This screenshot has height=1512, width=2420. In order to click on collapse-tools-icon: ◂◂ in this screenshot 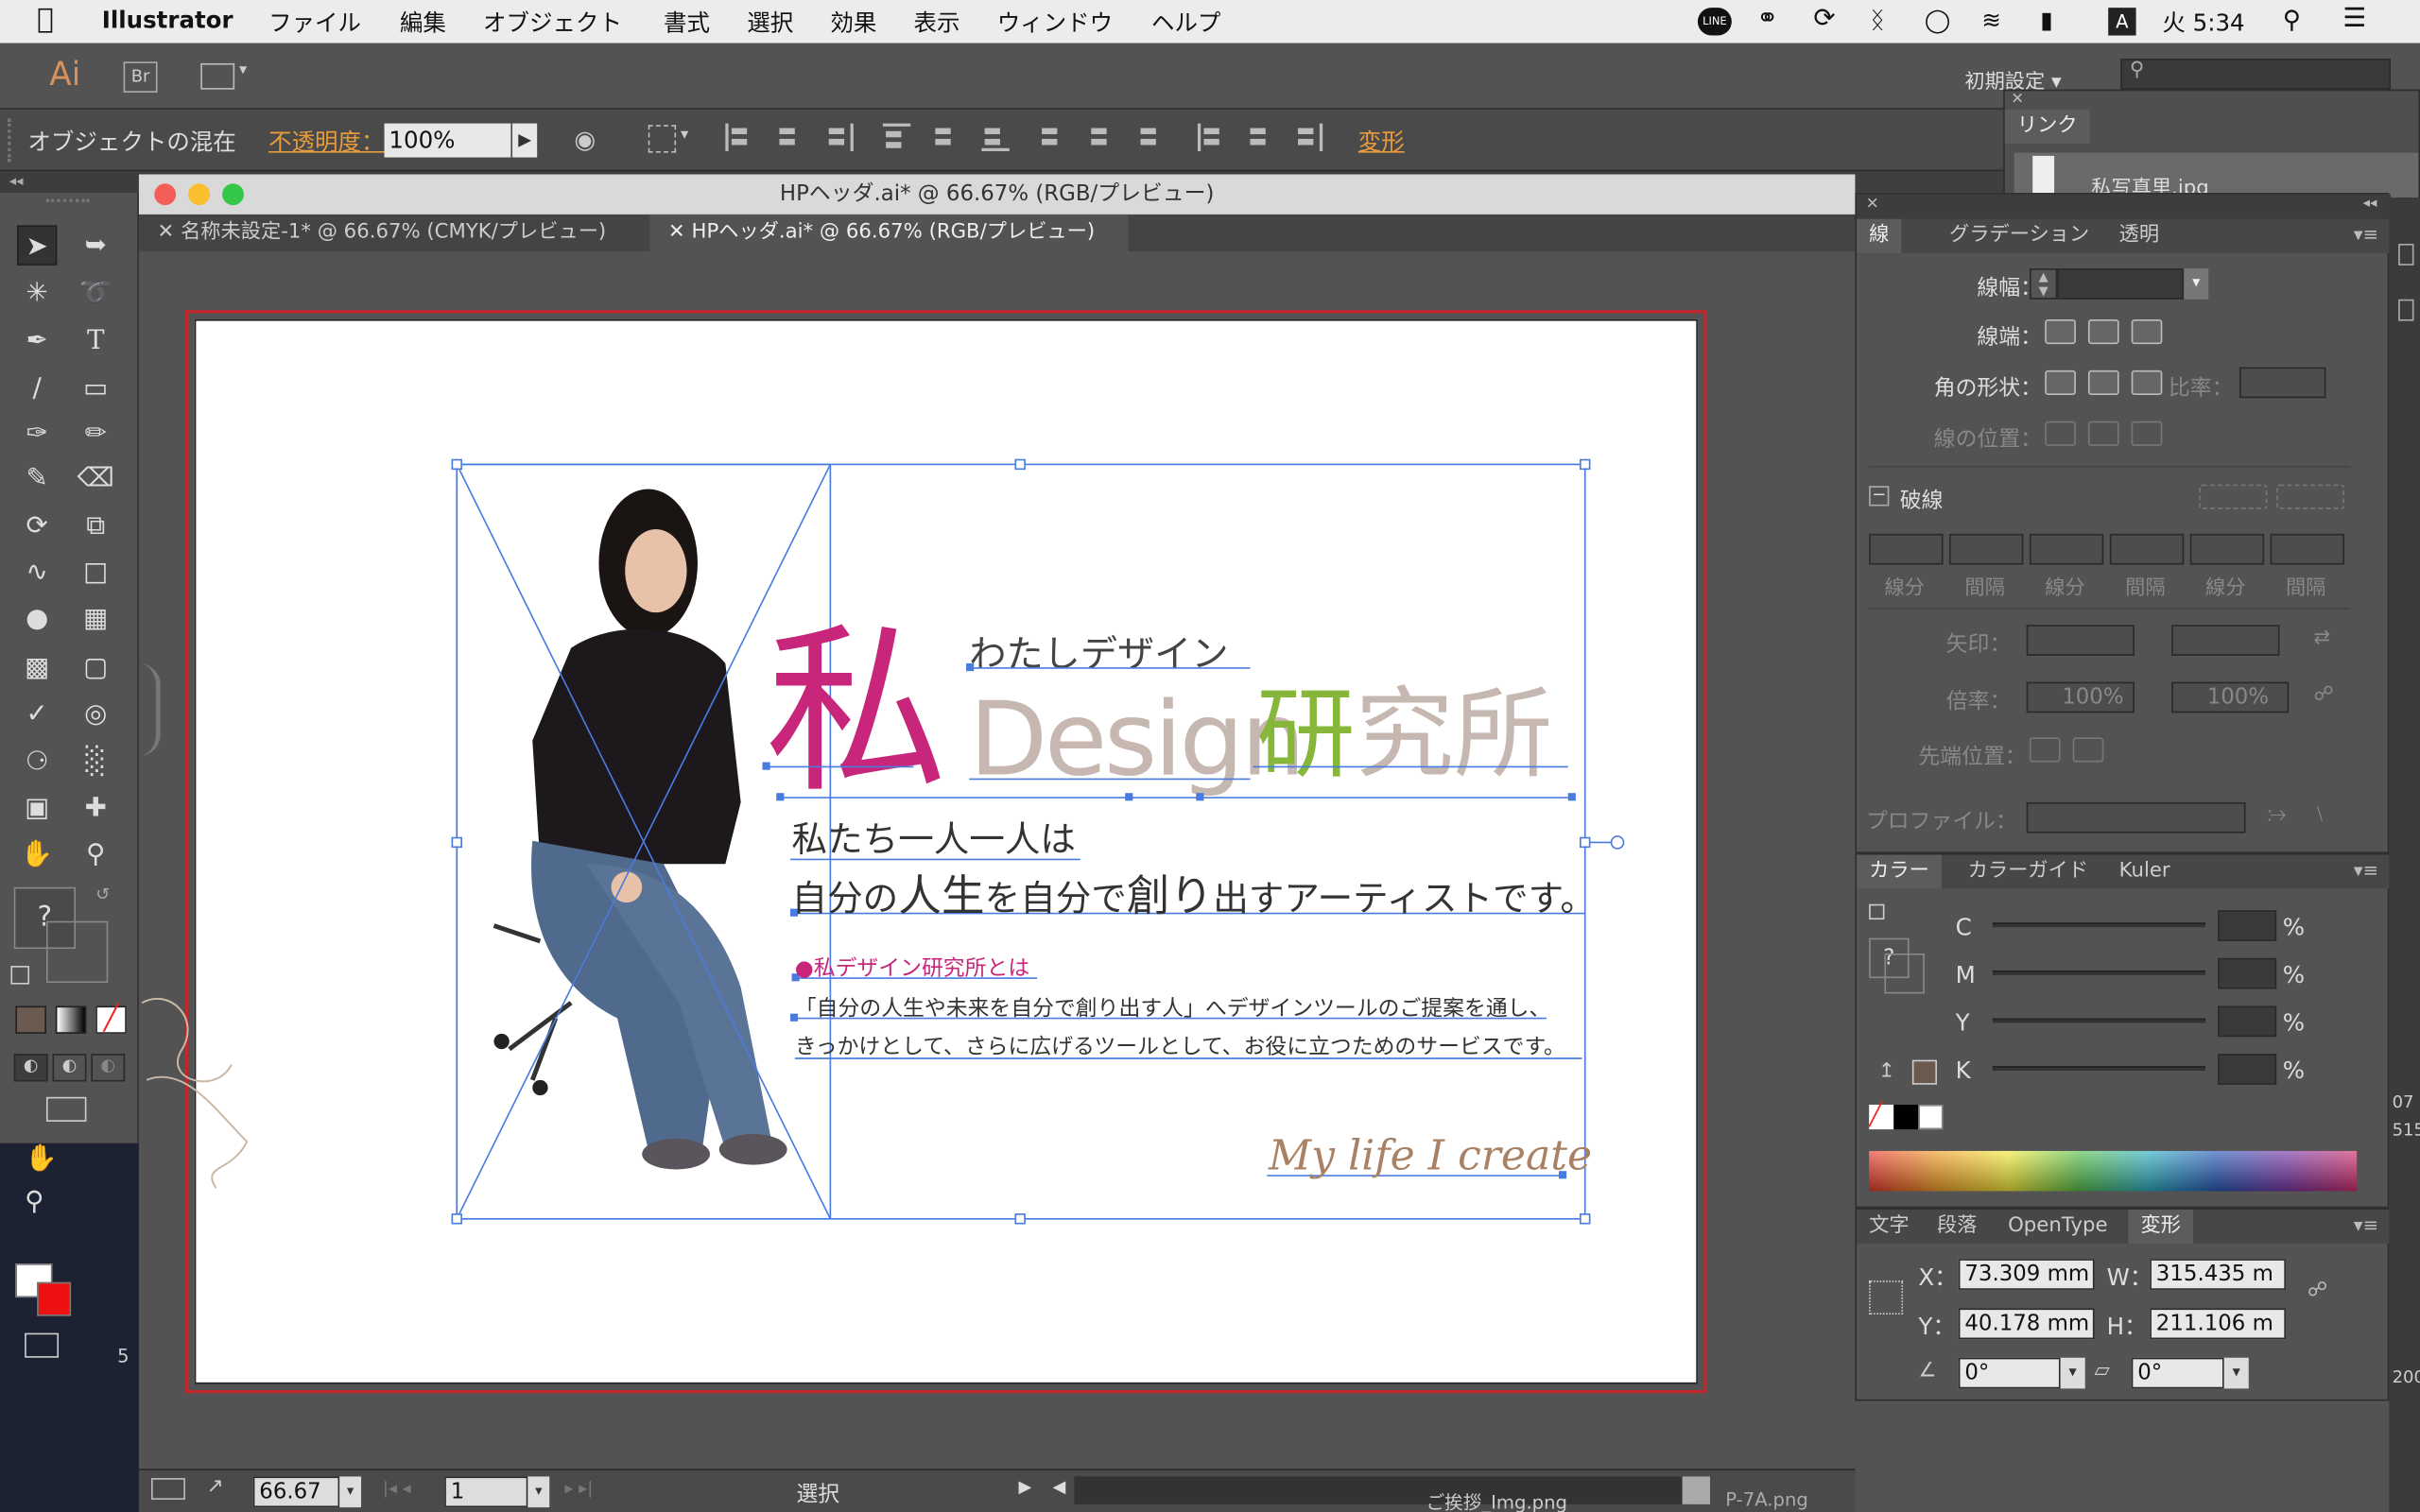, I will do `click(16, 181)`.